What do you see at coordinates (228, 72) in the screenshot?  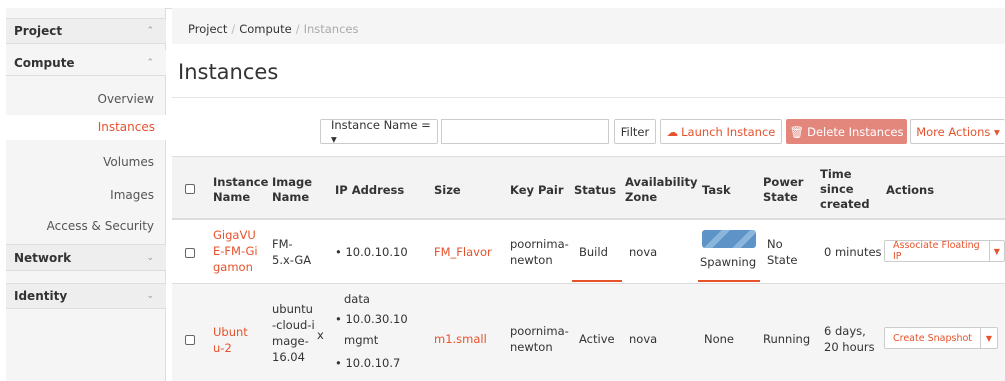 I see `page-title: Instances` at bounding box center [228, 72].